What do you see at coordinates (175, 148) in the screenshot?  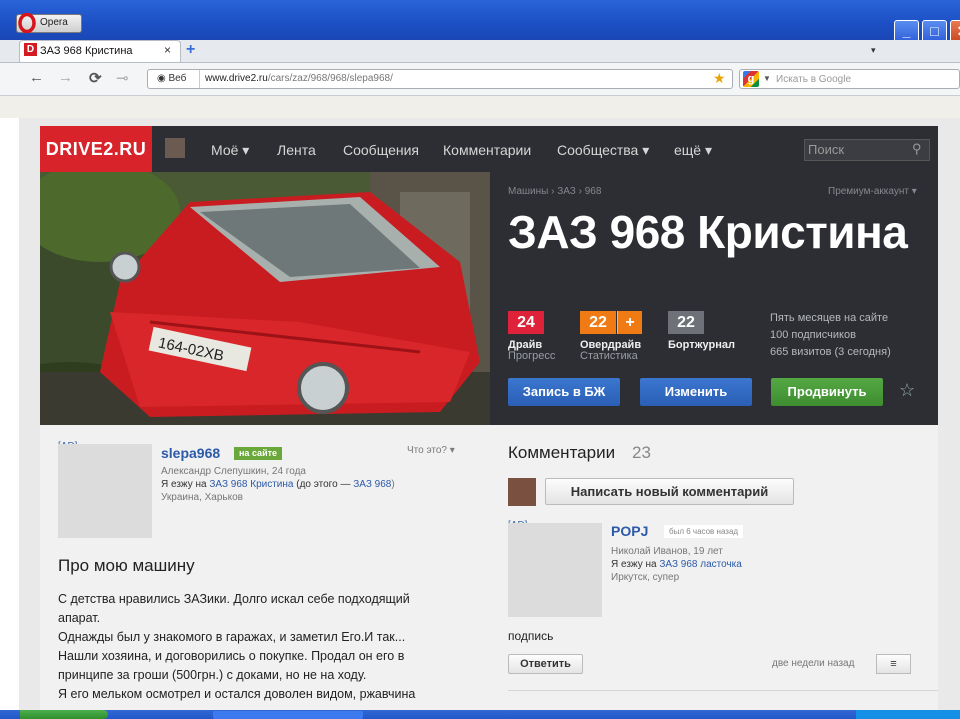 I see `user-avatar` at bounding box center [175, 148].